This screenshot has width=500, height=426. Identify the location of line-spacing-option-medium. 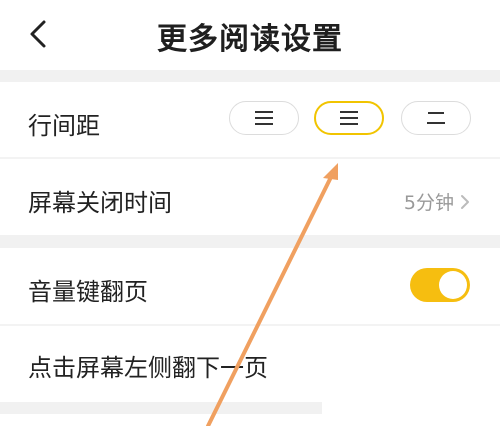
(349, 118).